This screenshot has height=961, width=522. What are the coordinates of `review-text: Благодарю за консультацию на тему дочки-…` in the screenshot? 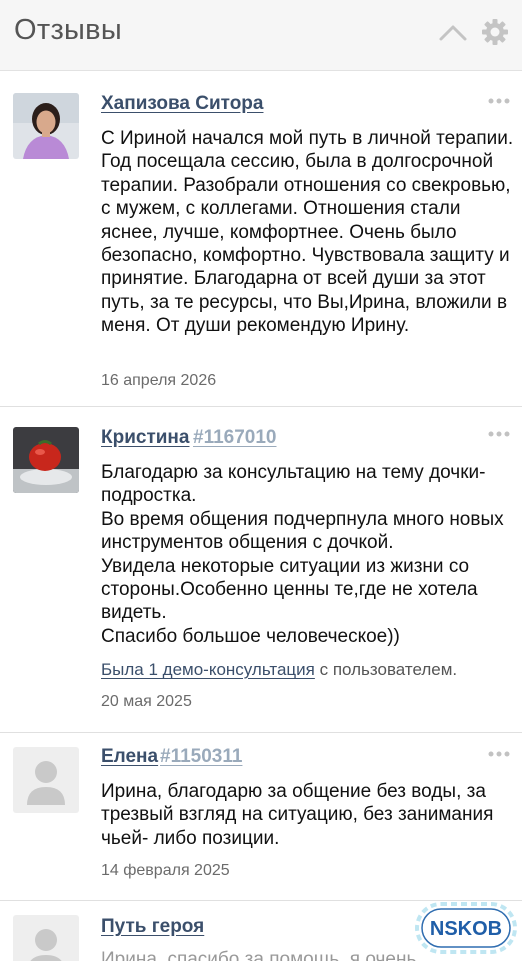 It's located at (302, 554).